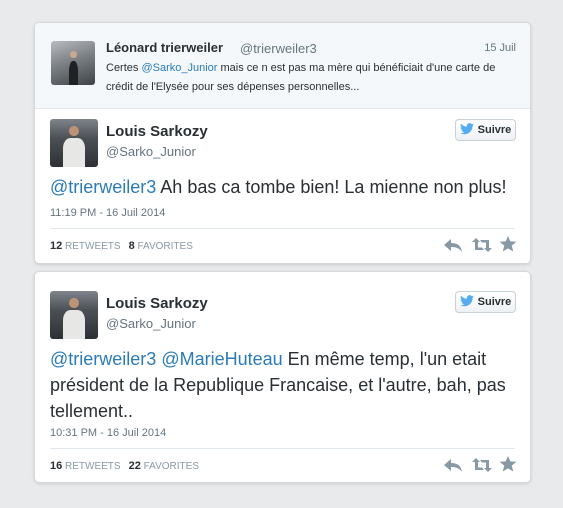 The width and height of the screenshot is (563, 508). I want to click on parent-author-handle: @trierweiler3, so click(278, 48).